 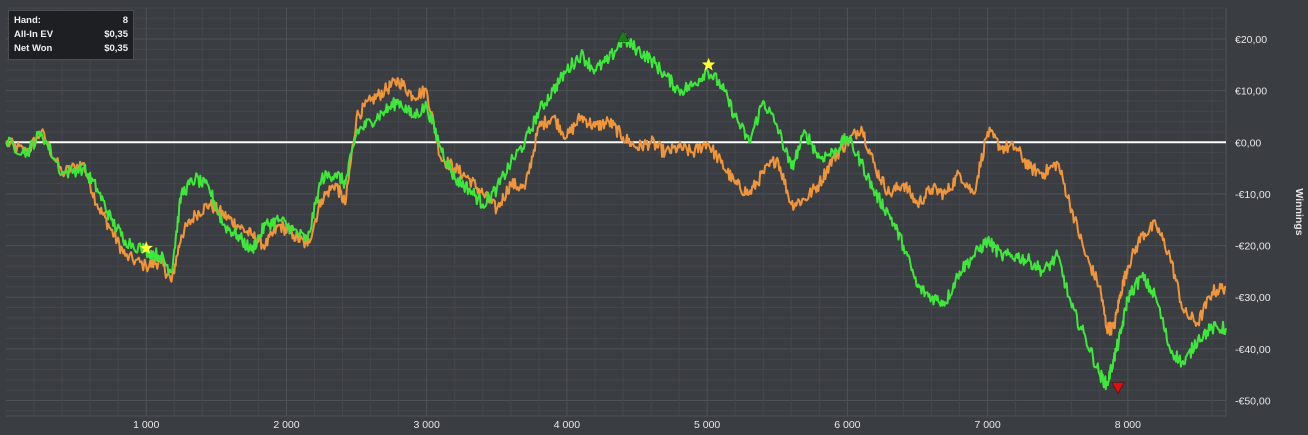 I want to click on info-value-net-won: $0,35, so click(x=116, y=48).